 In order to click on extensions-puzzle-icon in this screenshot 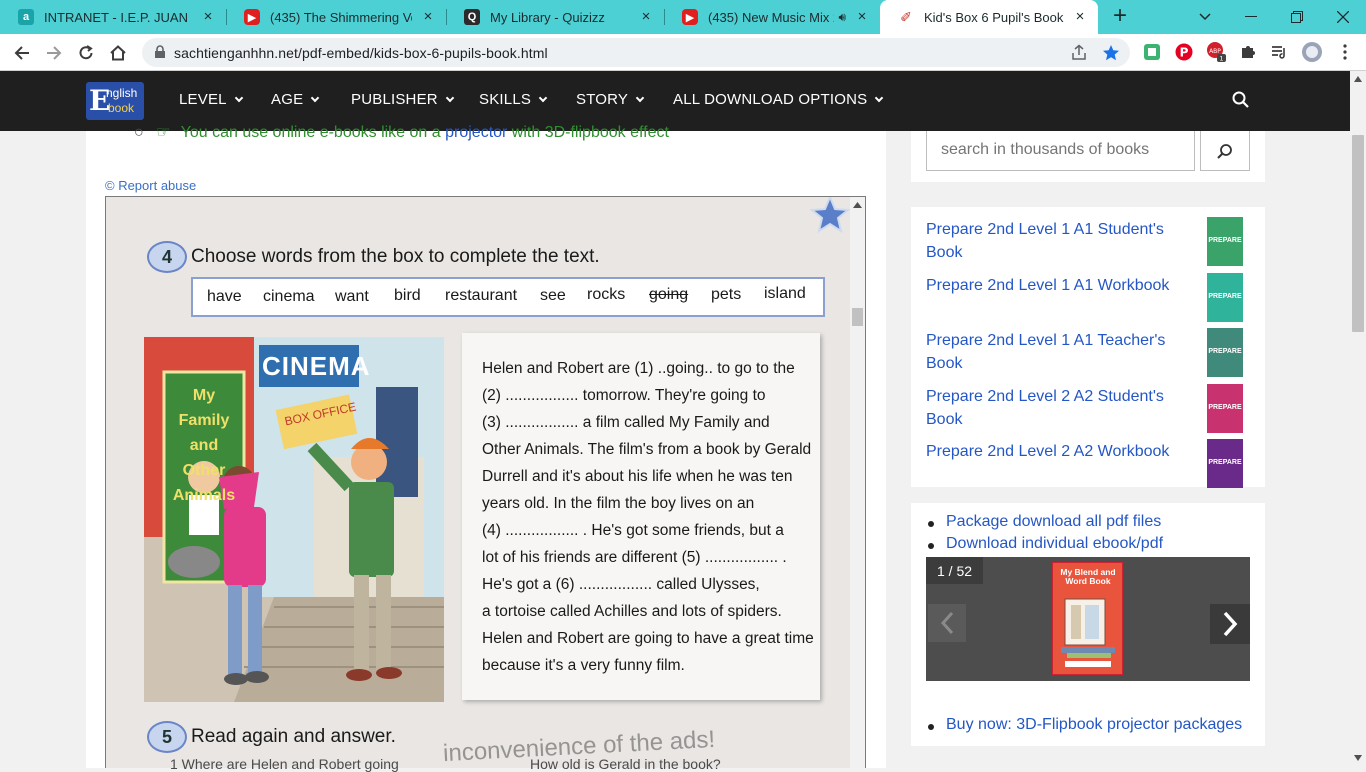, I will do `click(1248, 52)`.